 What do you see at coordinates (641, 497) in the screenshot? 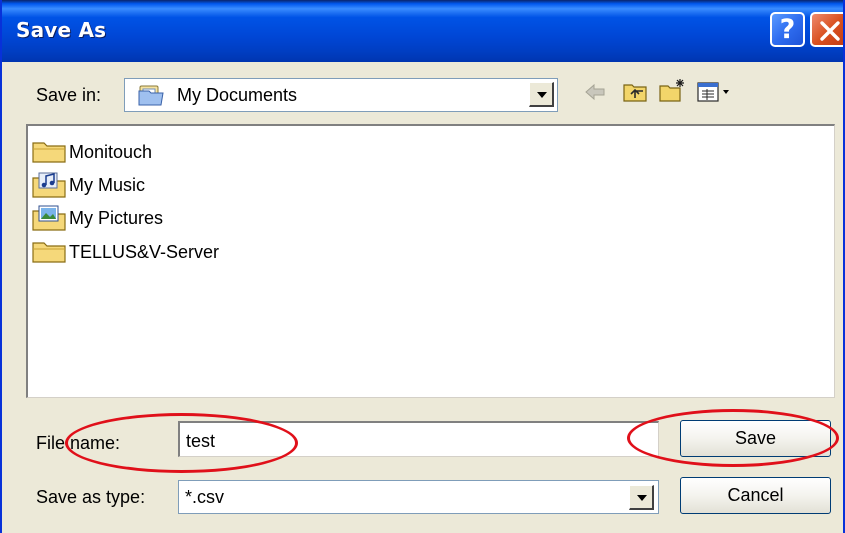
I see `save-as-type-dropdown-button` at bounding box center [641, 497].